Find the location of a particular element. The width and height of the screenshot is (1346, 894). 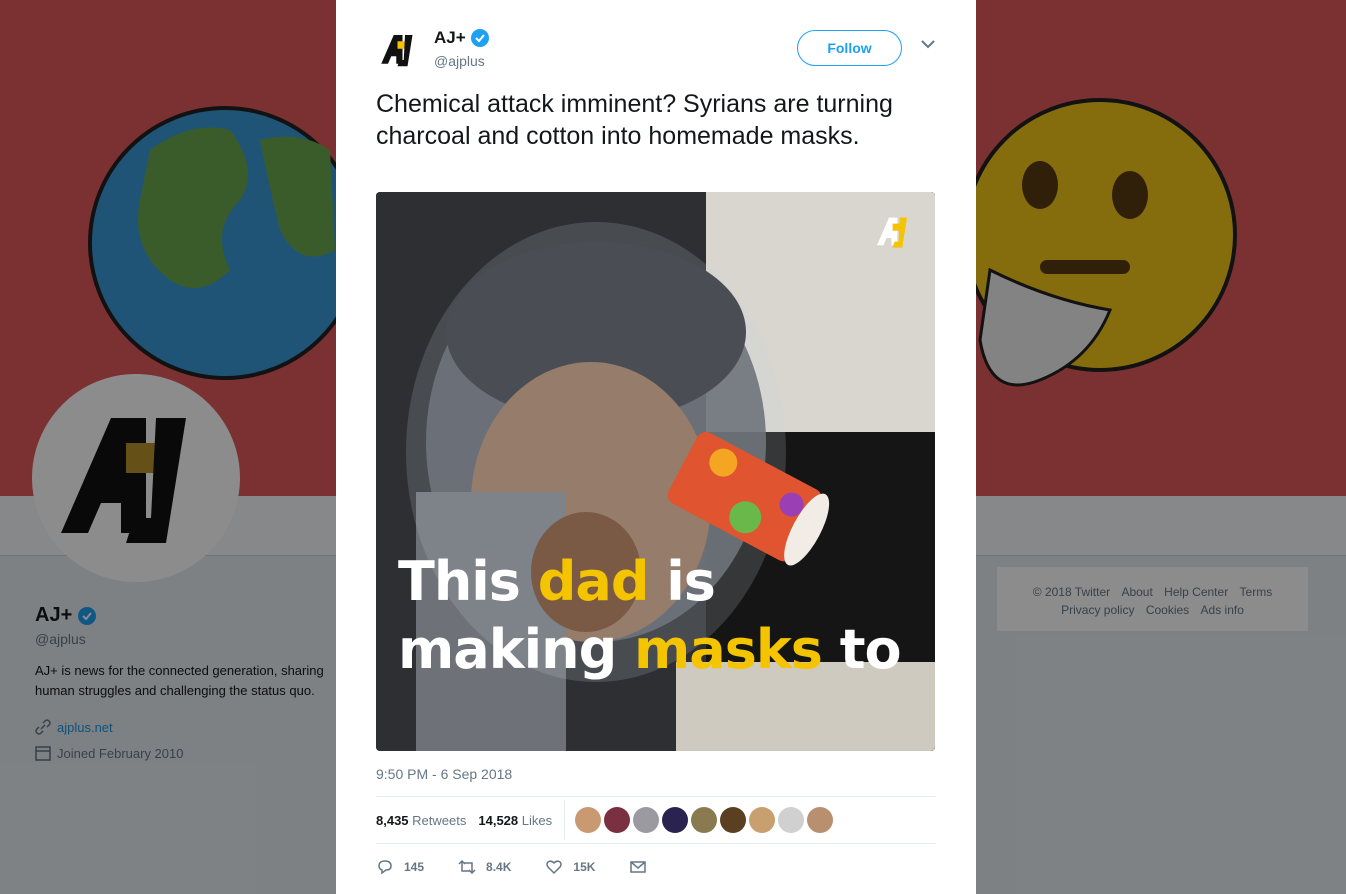

caption-line-2: making masks to is located at coordinates (650, 649).